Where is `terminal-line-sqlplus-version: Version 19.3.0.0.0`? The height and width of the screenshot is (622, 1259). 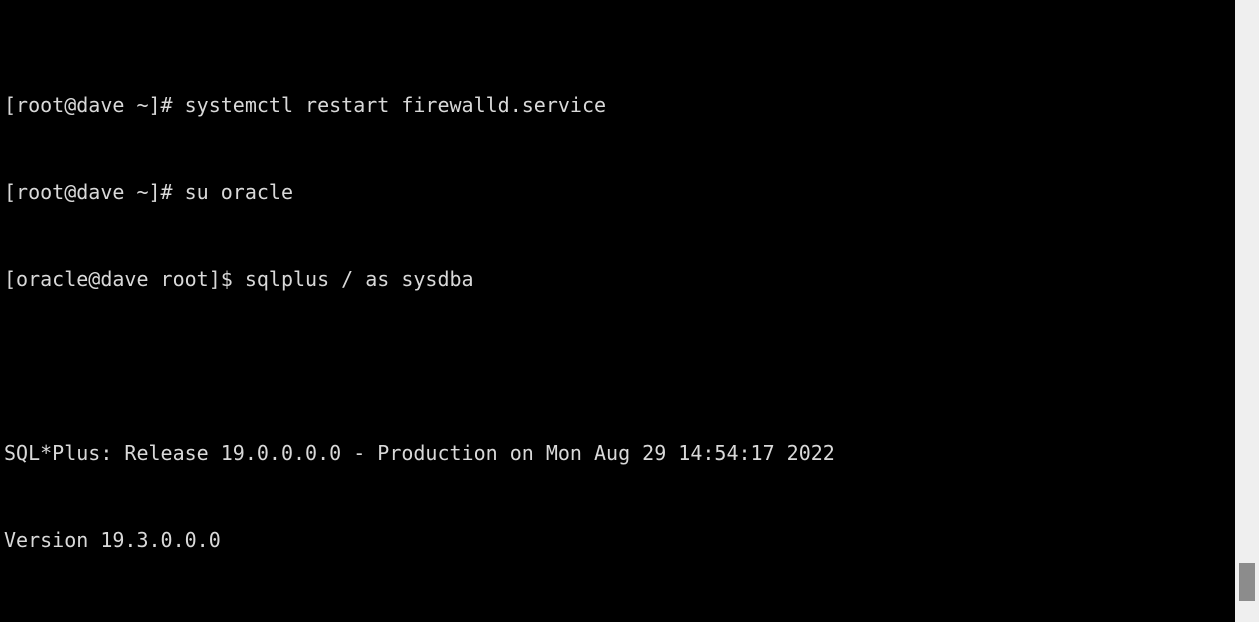 terminal-line-sqlplus-version: Version 19.3.0.0.0 is located at coordinates (112, 540).